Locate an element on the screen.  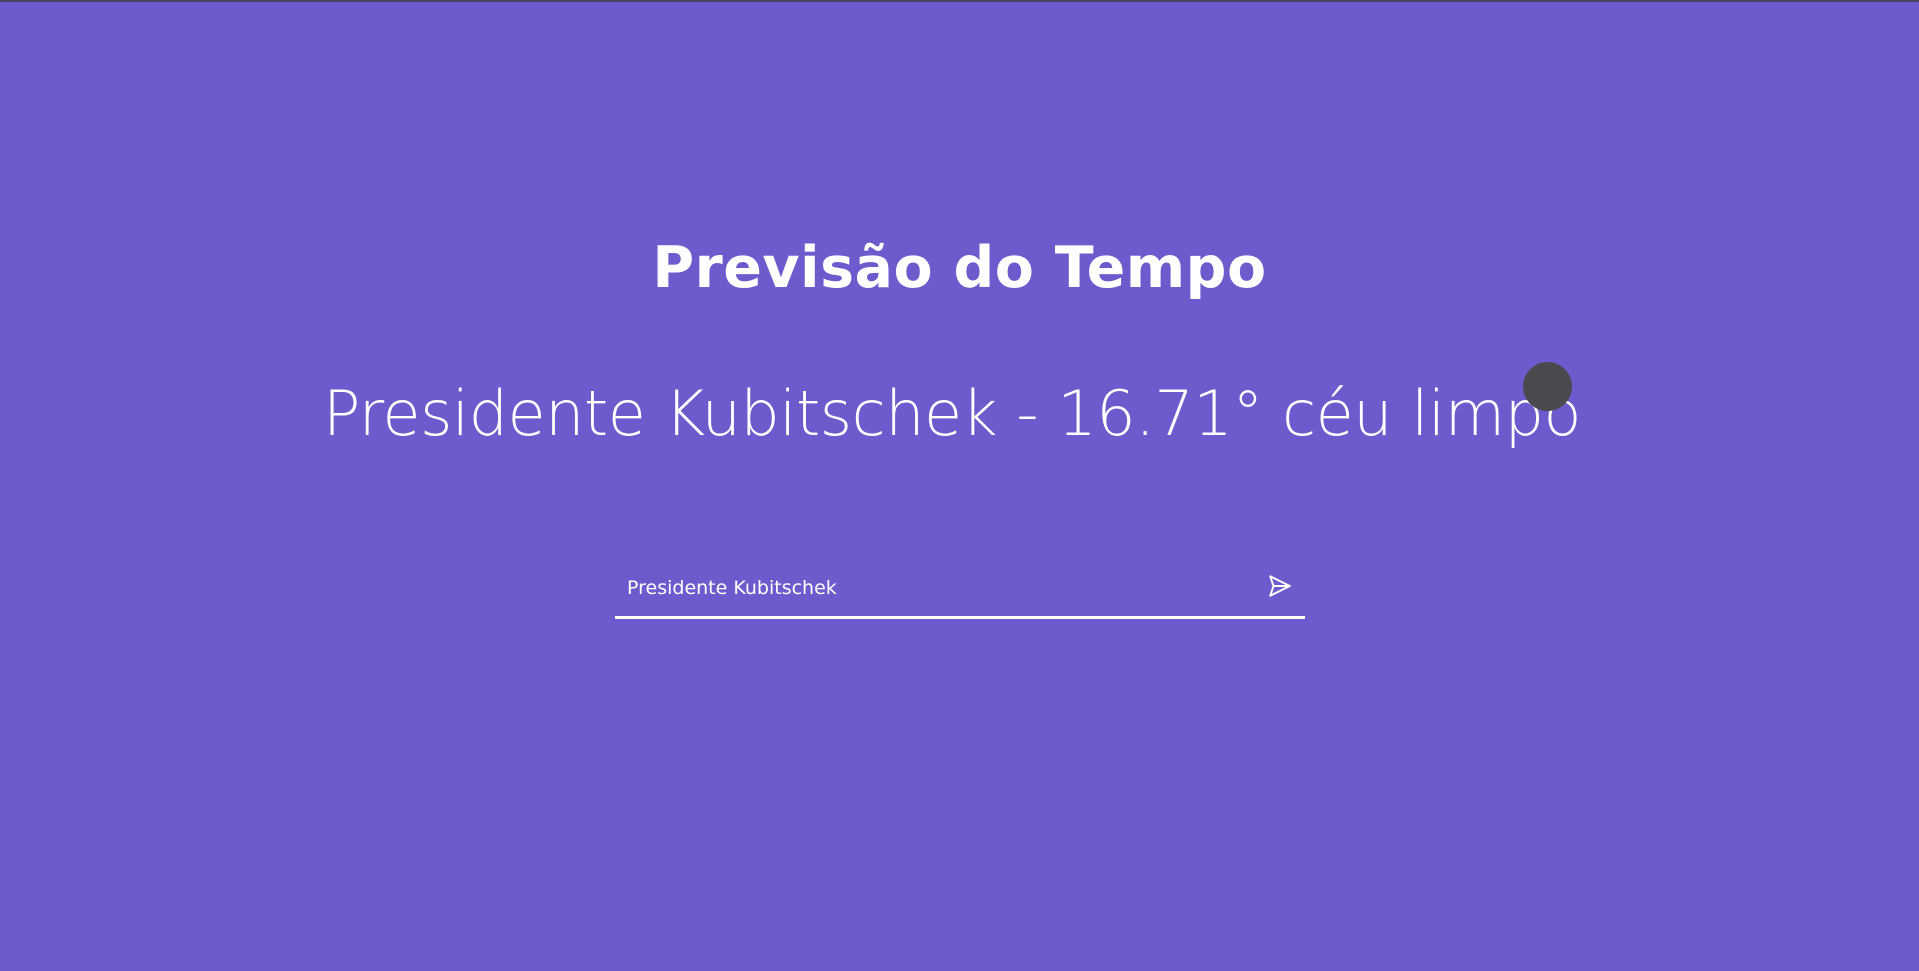
window-top-border is located at coordinates (959, 1).